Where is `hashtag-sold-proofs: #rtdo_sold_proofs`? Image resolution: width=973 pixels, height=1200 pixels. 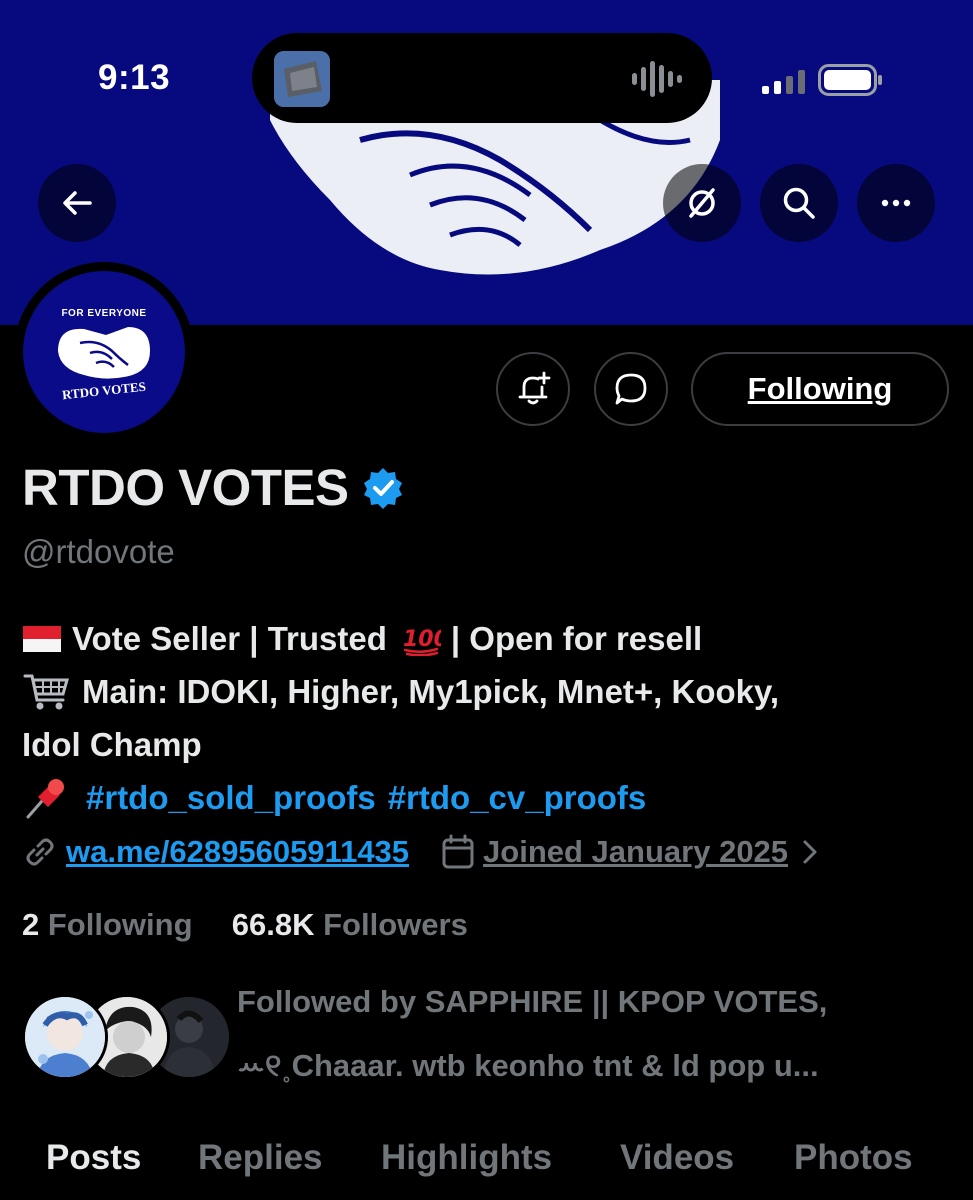 hashtag-sold-proofs: #rtdo_sold_proofs is located at coordinates (231, 797).